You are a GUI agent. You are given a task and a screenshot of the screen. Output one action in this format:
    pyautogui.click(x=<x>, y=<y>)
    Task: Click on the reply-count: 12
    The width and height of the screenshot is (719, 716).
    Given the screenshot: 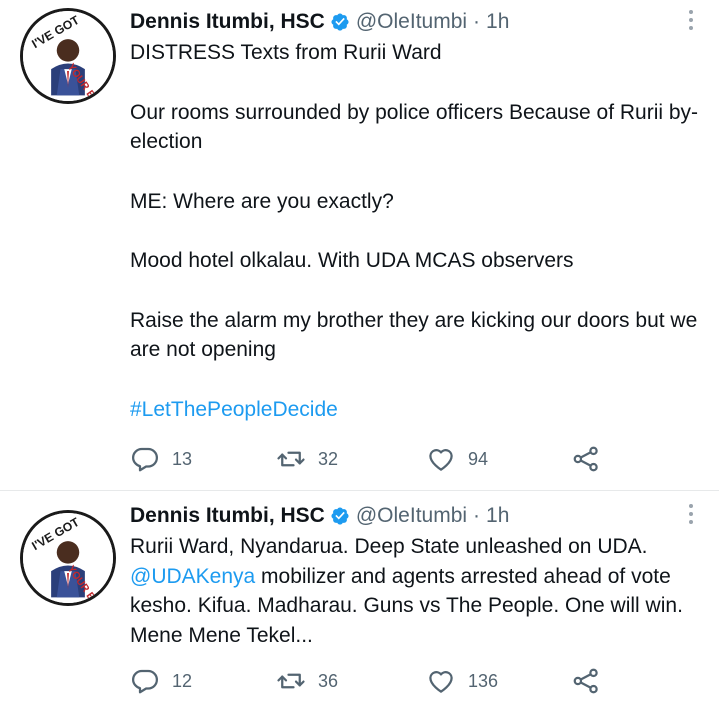 What is the action you would take?
    pyautogui.click(x=182, y=680)
    